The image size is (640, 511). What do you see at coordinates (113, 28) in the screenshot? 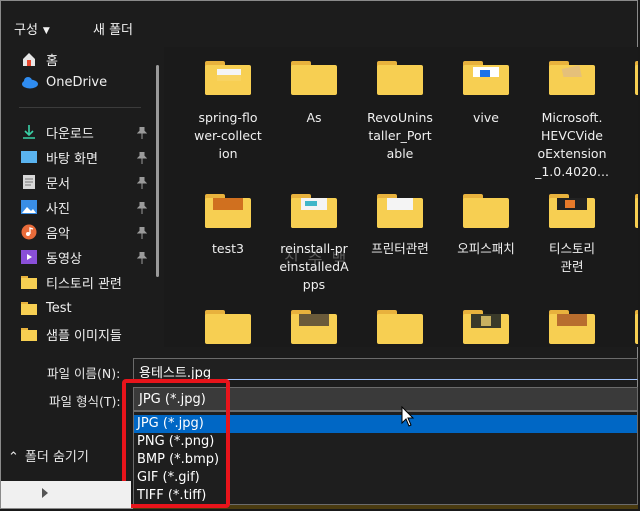
I see `new-folder-button: 새 폴더` at bounding box center [113, 28].